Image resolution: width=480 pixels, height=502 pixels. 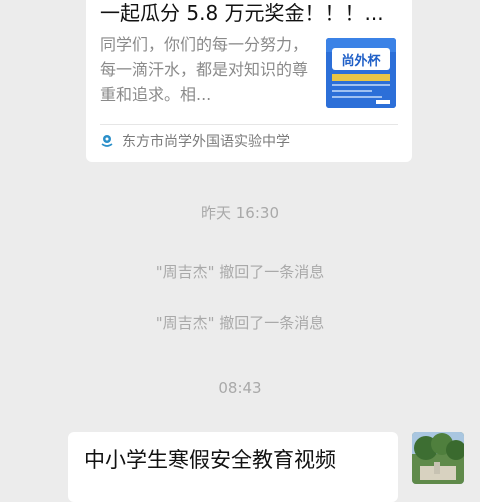 What do you see at coordinates (249, 124) in the screenshot?
I see `card-divider` at bounding box center [249, 124].